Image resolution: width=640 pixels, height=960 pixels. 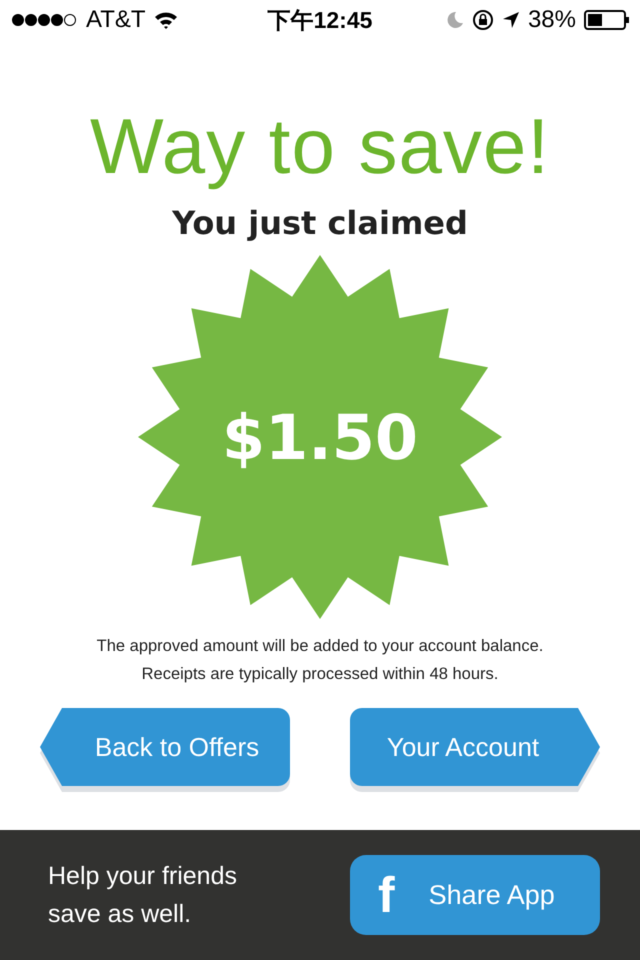 What do you see at coordinates (165, 747) in the screenshot?
I see `nav-button: Back to Offers` at bounding box center [165, 747].